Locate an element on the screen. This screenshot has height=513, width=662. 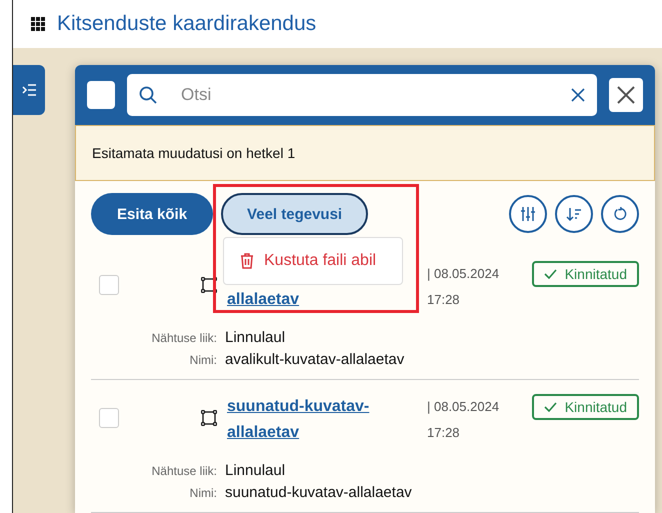
sliders-icon is located at coordinates (528, 214).